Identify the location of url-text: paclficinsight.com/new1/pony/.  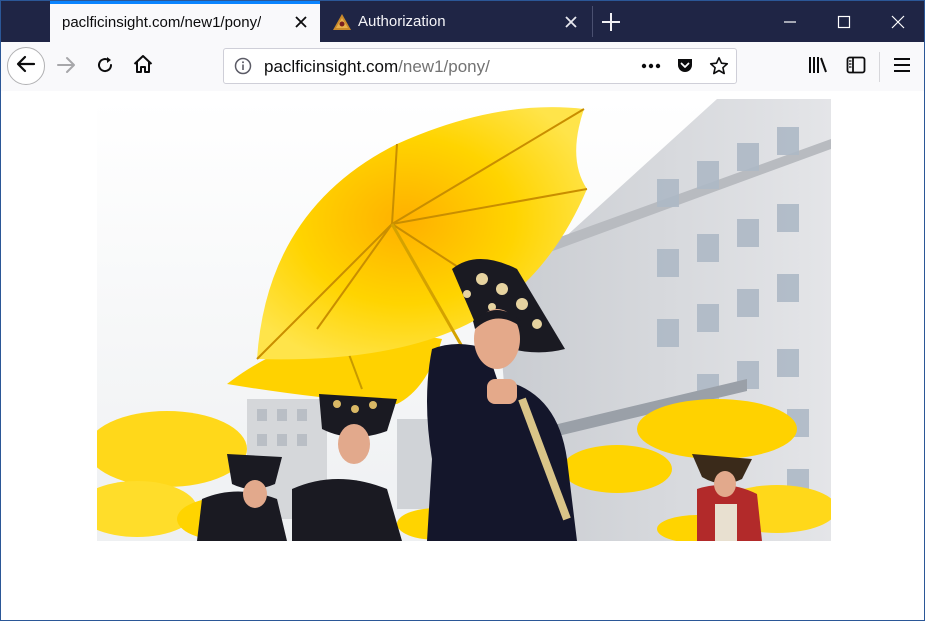
(377, 67).